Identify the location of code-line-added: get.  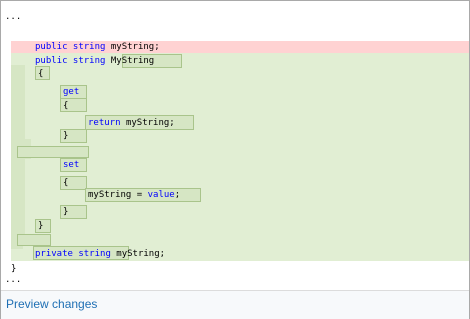
(71, 92).